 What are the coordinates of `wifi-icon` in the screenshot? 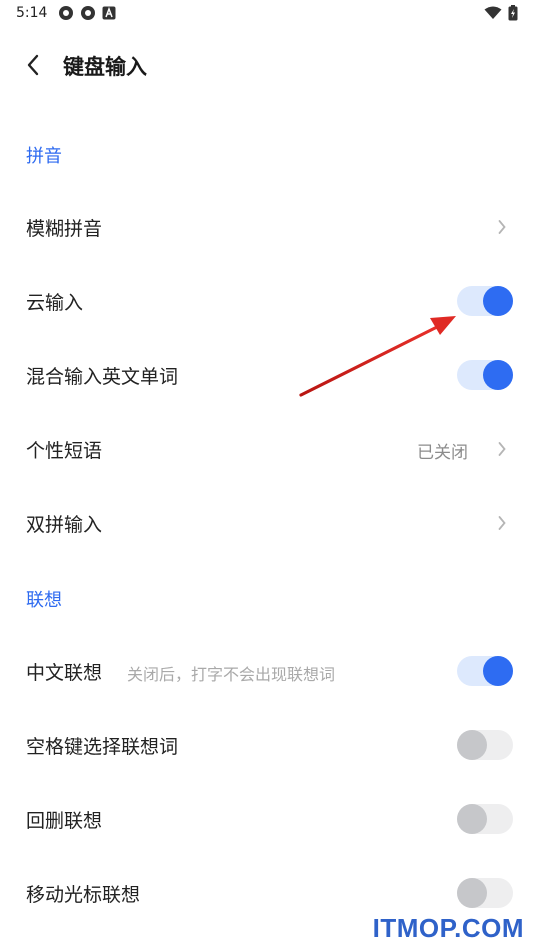 It's located at (493, 12).